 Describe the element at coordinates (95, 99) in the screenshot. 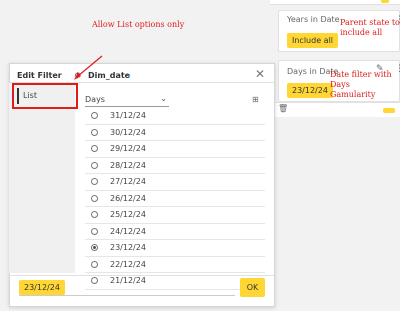

I see `granularity-value: Days` at that location.